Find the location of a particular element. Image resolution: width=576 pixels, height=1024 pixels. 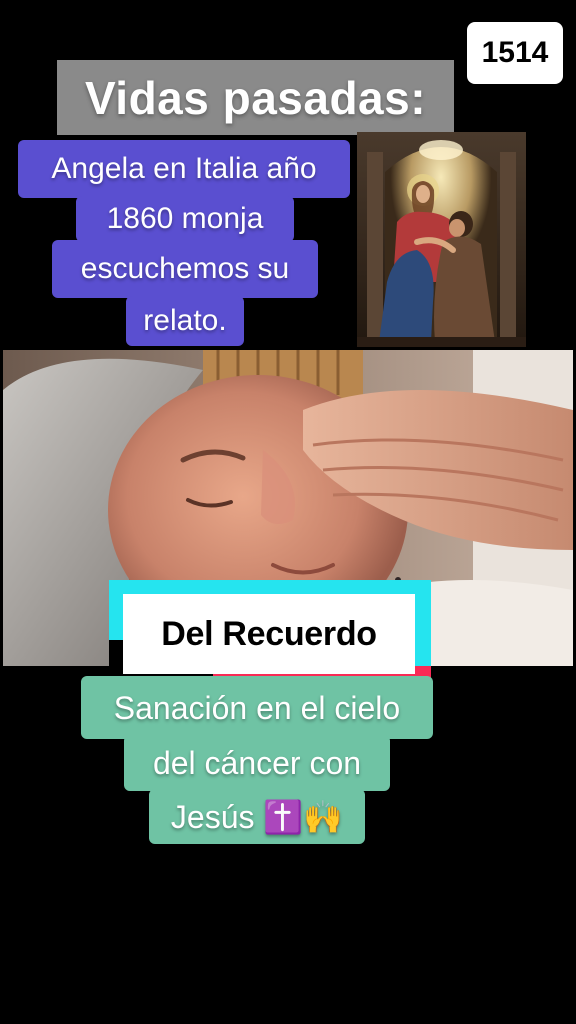

logo-text: Del Recuerdo is located at coordinates (269, 634).